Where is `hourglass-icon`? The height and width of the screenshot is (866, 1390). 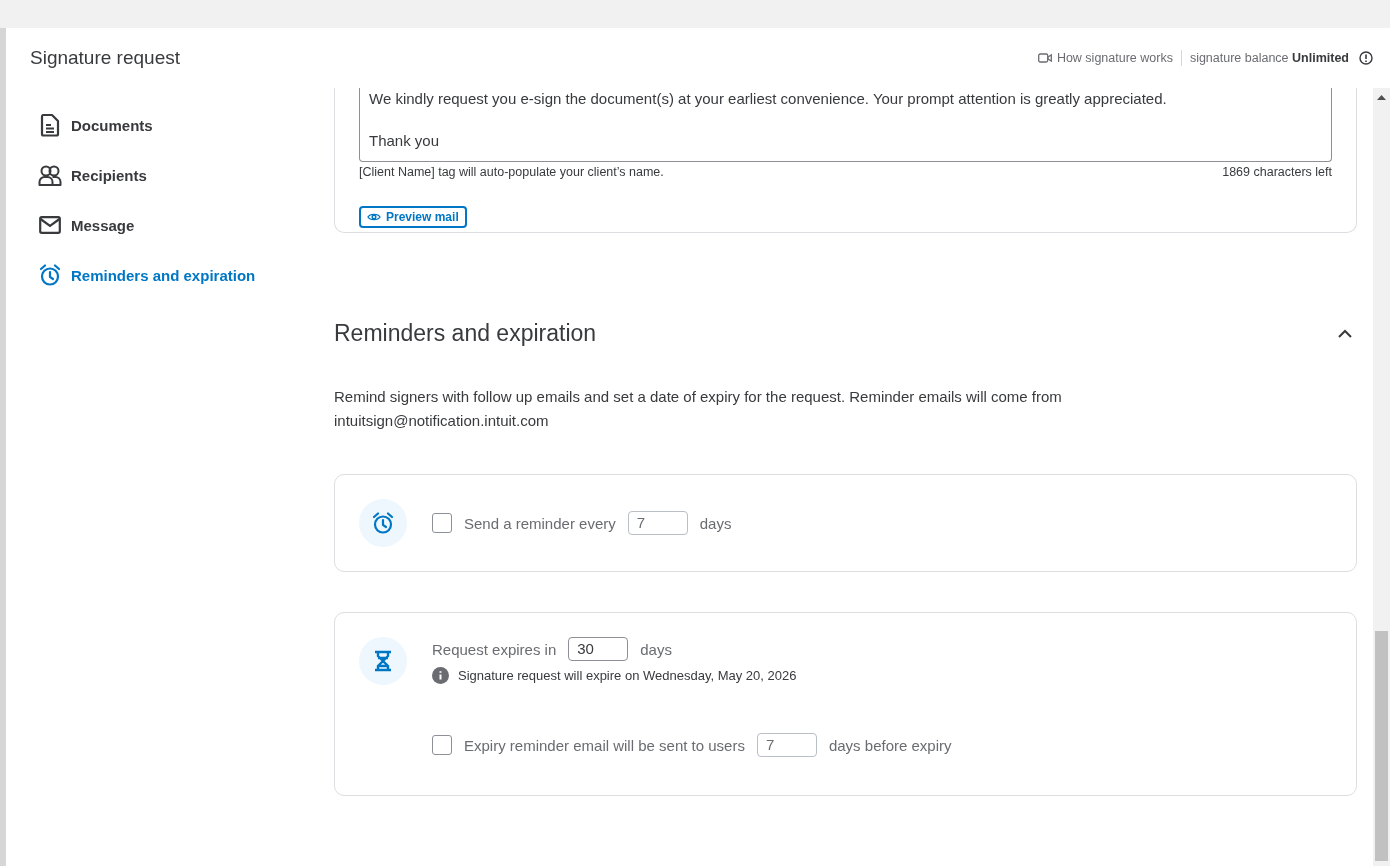
hourglass-icon is located at coordinates (383, 661).